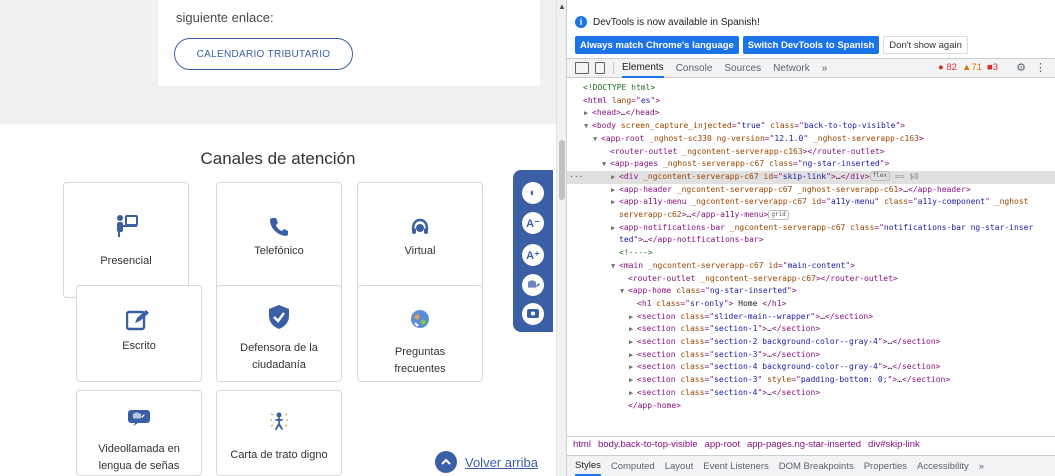 The image size is (1055, 476). I want to click on bottom-tab: », so click(981, 466).